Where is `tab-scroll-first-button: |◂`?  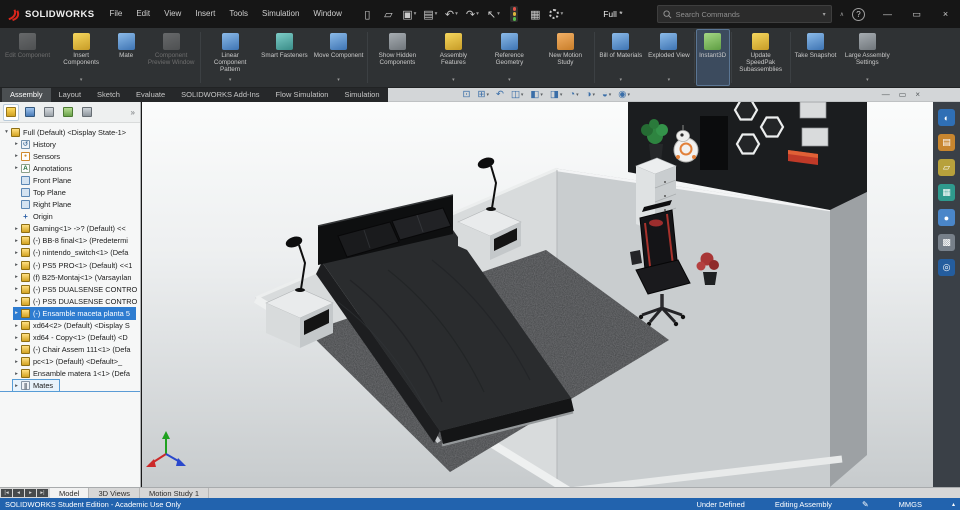
tab-scroll-first-button: |◂ is located at coordinates (6, 493).